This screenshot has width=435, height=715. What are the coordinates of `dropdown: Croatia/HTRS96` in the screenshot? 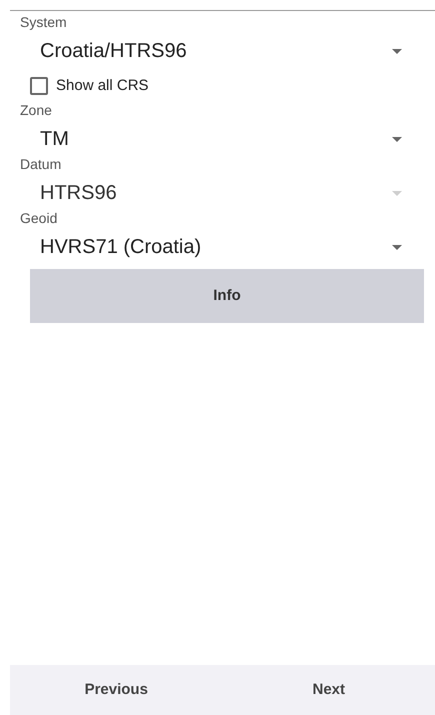 It's located at (222, 51).